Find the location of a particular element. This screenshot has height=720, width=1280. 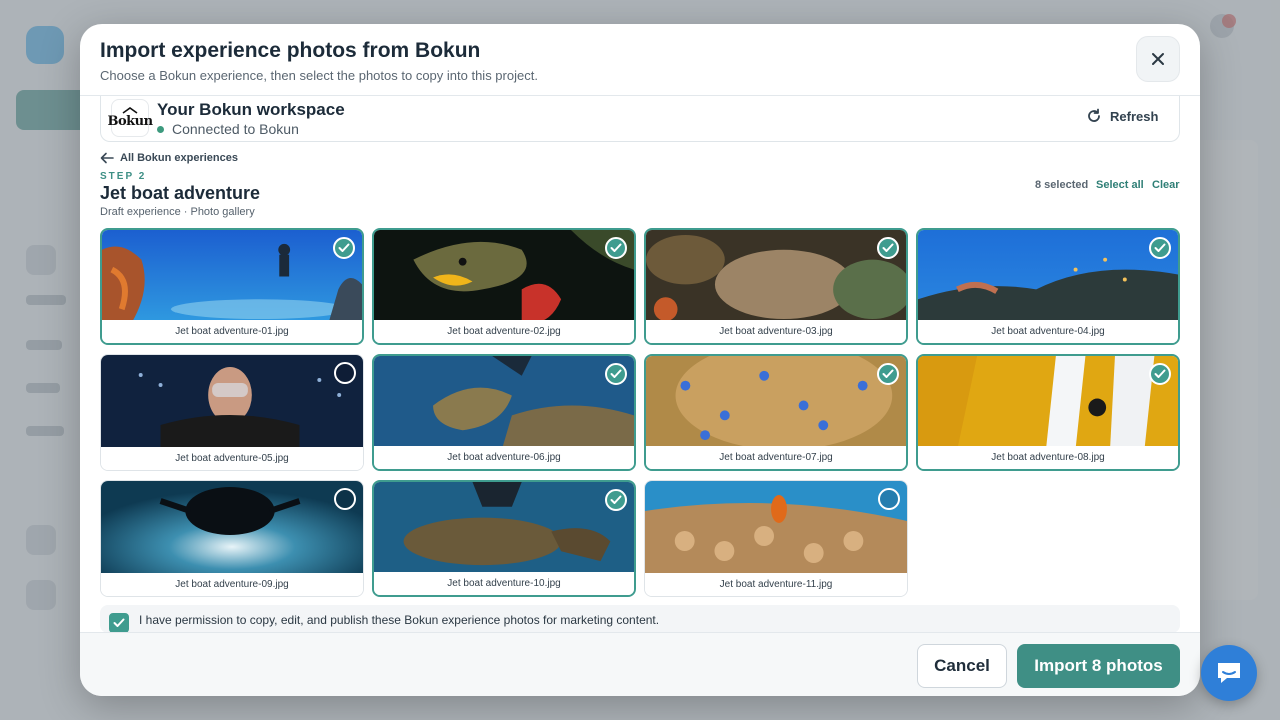

chat-button is located at coordinates (1229, 673).